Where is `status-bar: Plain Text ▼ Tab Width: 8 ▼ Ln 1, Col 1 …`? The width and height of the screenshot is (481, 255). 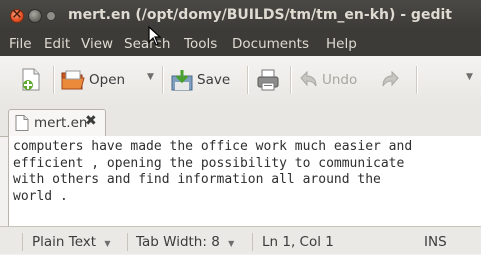 status-bar: Plain Text ▼ Tab Width: 8 ▼ Ln 1, Col 1 … is located at coordinates (240, 240).